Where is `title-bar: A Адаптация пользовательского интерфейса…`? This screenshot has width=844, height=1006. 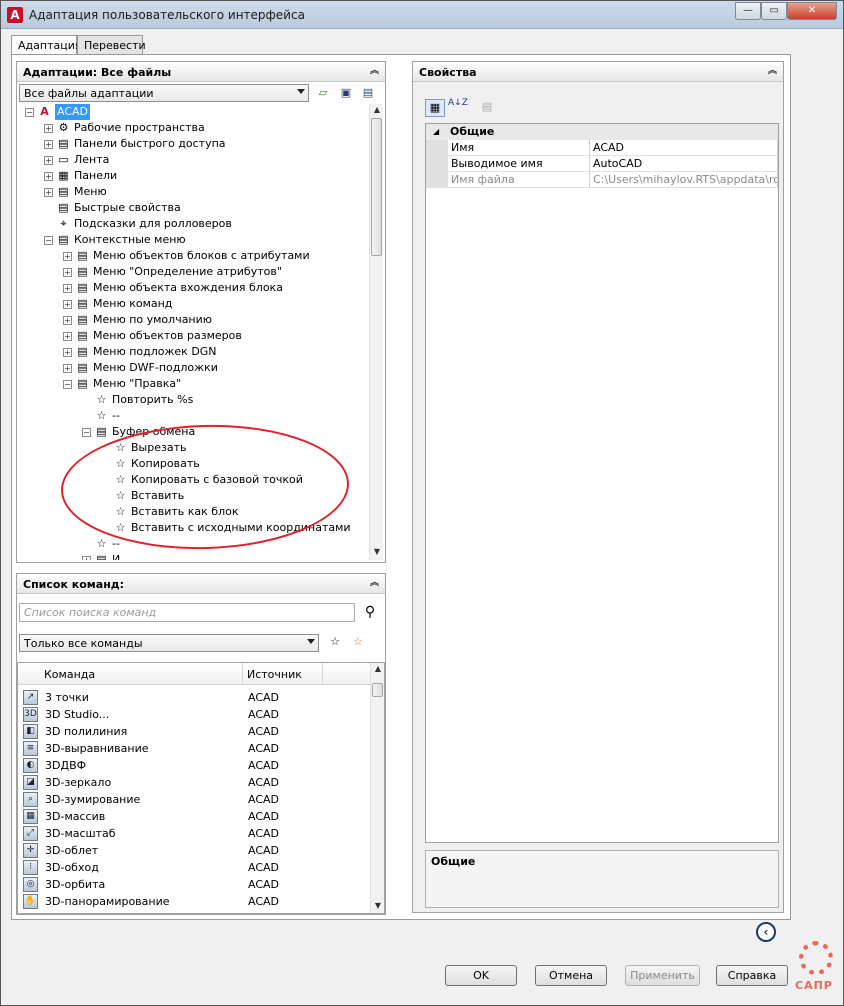 title-bar: A Адаптация пользовательского интерфейса… is located at coordinates (422, 15).